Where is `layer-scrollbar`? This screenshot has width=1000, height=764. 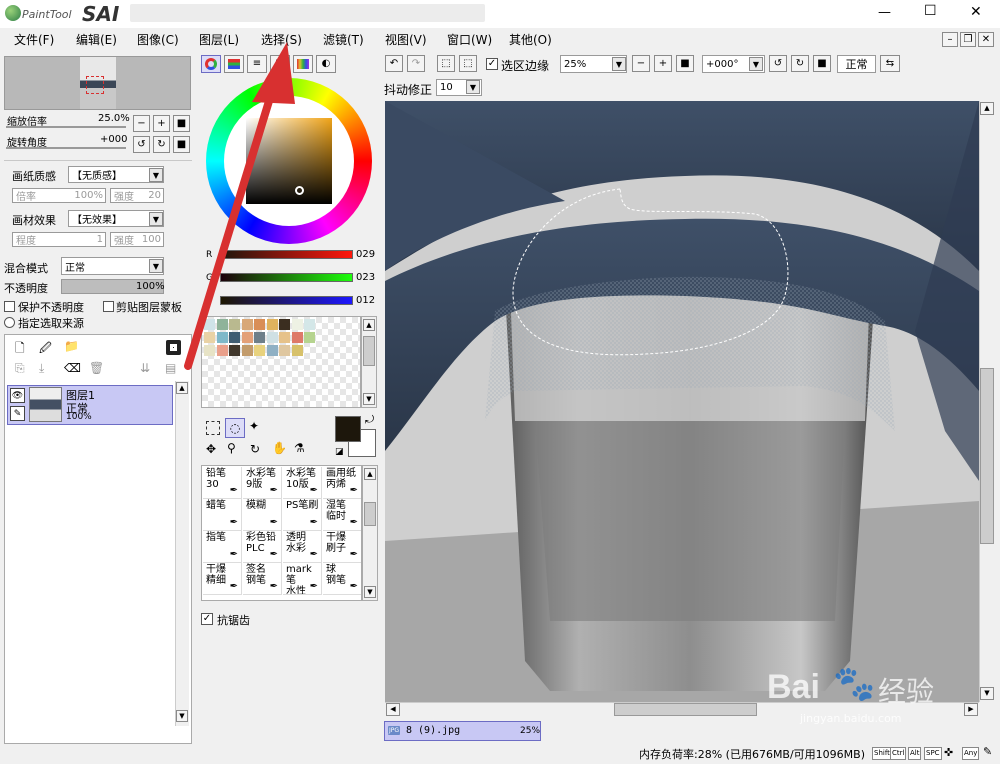
layer-scrollbar is located at coordinates (182, 553).